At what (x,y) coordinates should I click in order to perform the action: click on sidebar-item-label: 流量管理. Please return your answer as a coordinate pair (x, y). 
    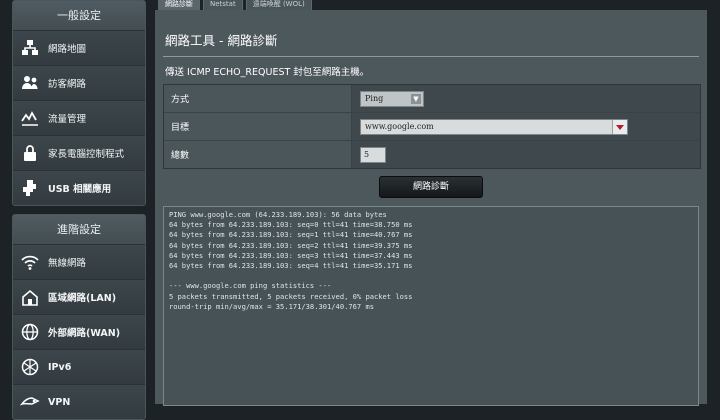
    Looking at the image, I should click on (67, 119).